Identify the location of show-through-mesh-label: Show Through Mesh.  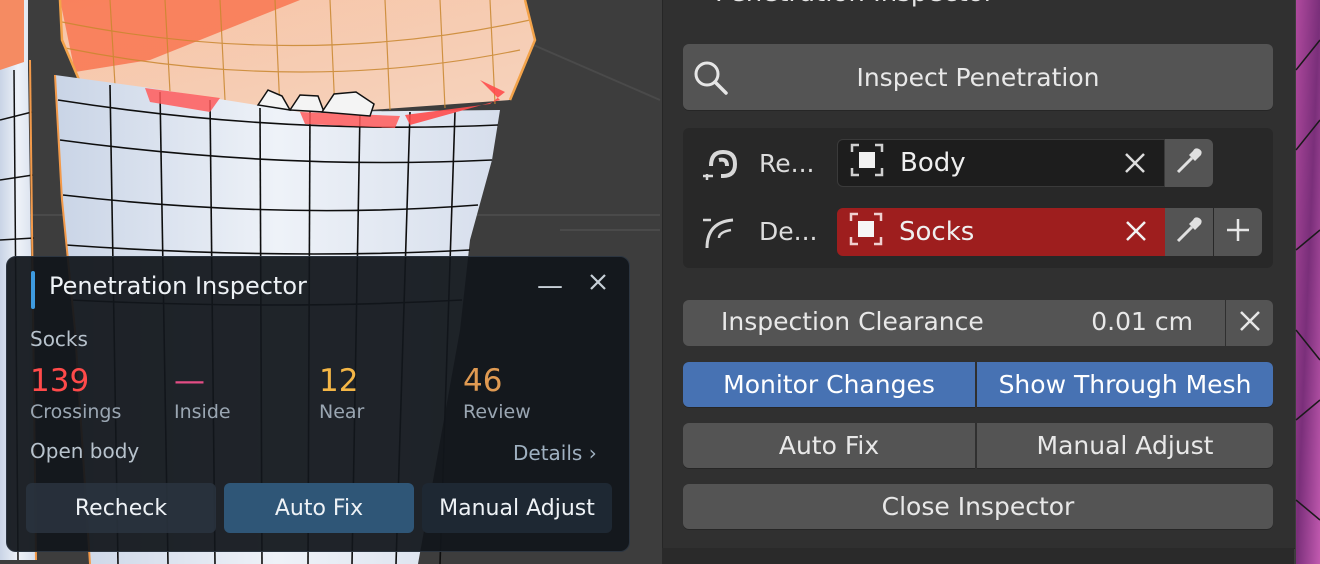
(1125, 384).